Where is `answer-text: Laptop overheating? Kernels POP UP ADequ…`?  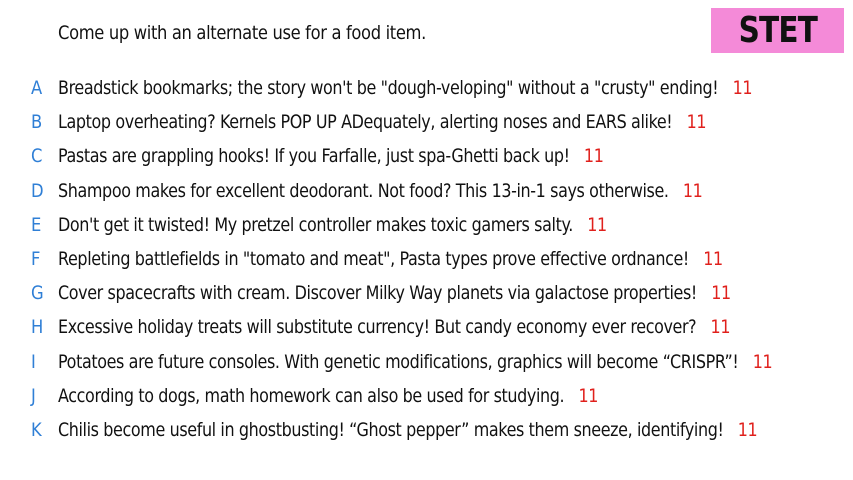
answer-text: Laptop overheating? Kernels POP UP ADequ… is located at coordinates (365, 122).